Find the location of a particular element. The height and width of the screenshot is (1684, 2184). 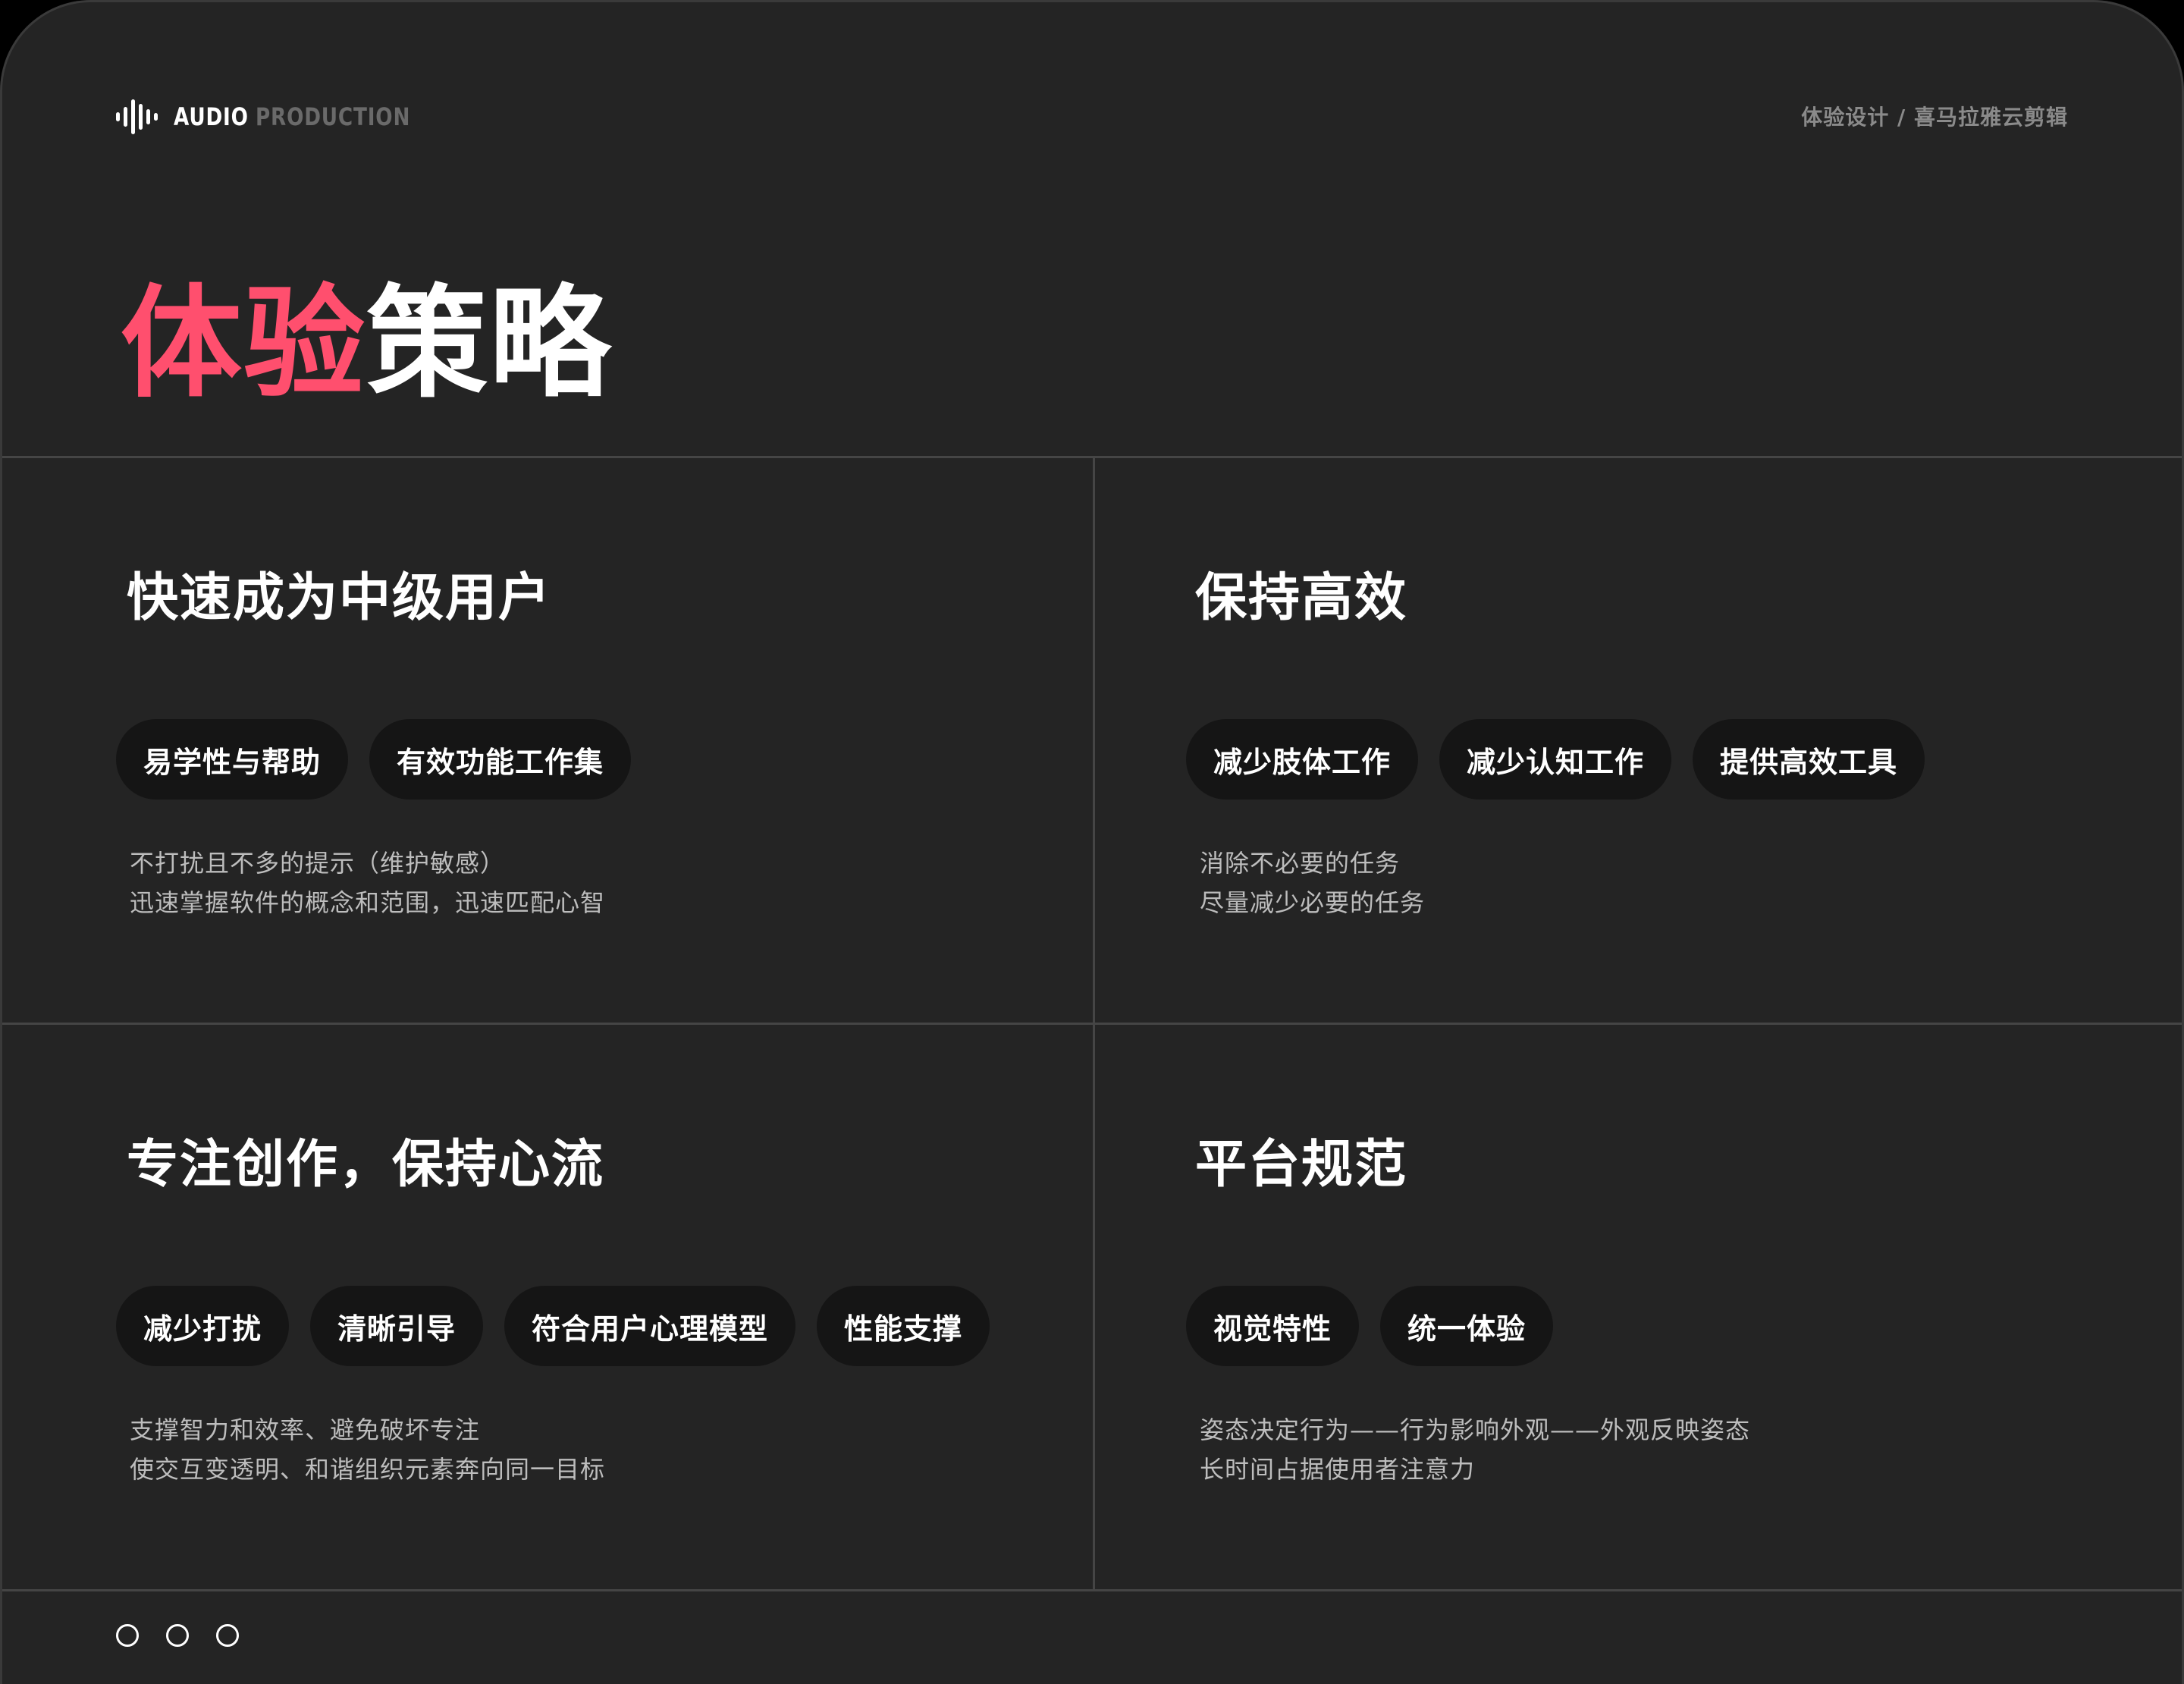

breadcrumb: 体验设计 / 喜马拉雅云剪辑 is located at coordinates (1934, 117).